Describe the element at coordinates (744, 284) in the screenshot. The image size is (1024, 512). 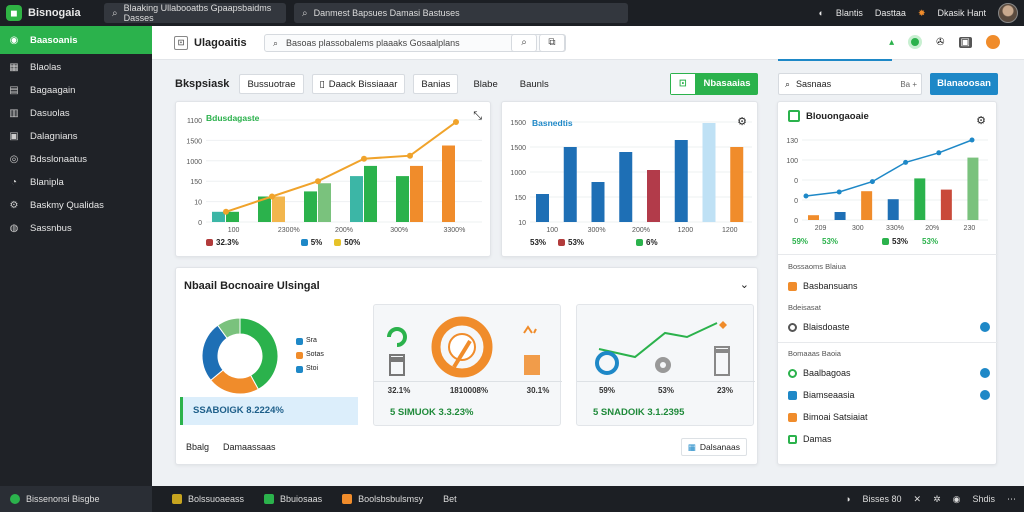
I see `chevron-down-icon: ⌄` at that location.